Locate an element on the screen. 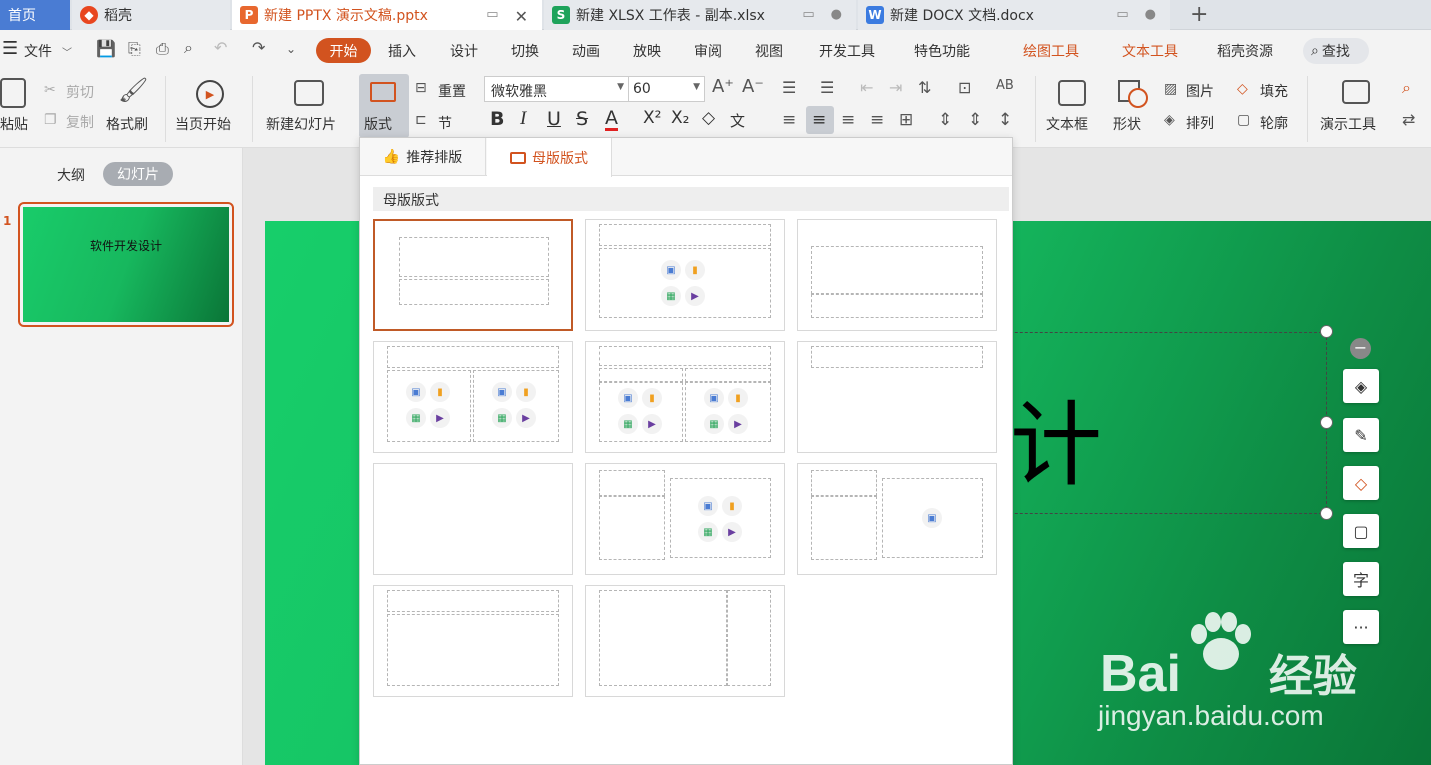  menu-developer: 开发工具 is located at coordinates (847, 51).